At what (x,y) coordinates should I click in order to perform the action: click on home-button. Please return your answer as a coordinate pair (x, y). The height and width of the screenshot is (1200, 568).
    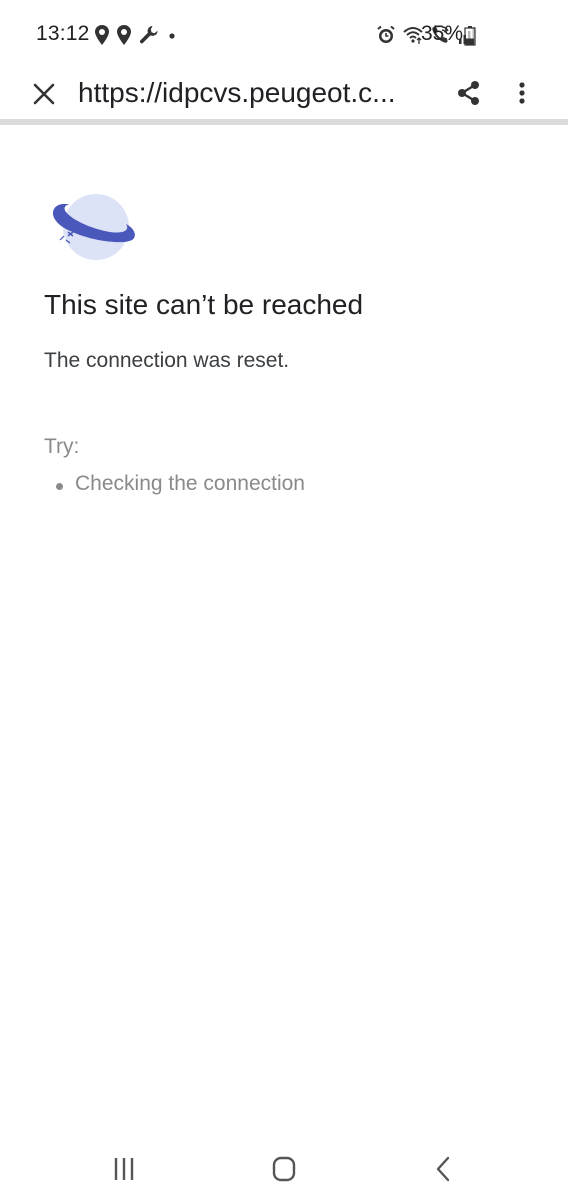
    Looking at the image, I should click on (284, 1169).